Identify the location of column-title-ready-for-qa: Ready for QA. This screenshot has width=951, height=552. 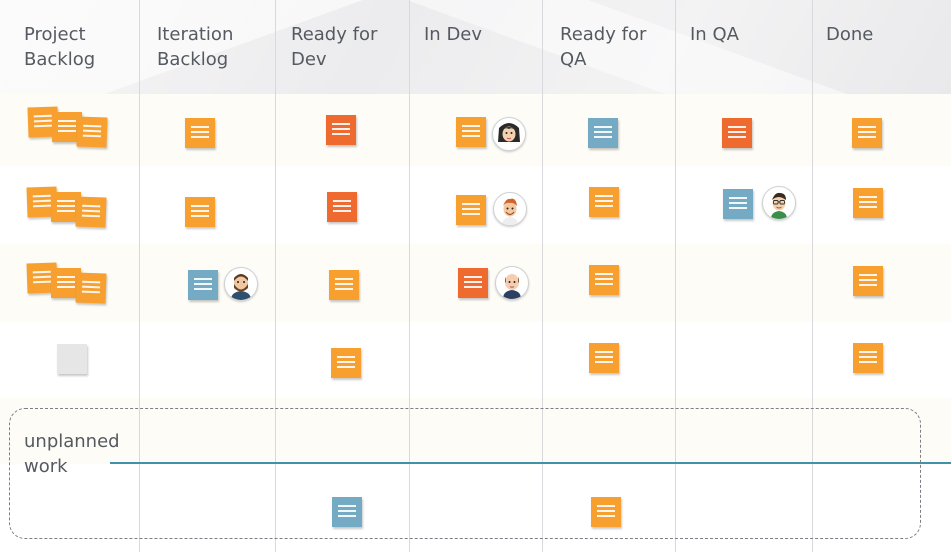
(603, 47).